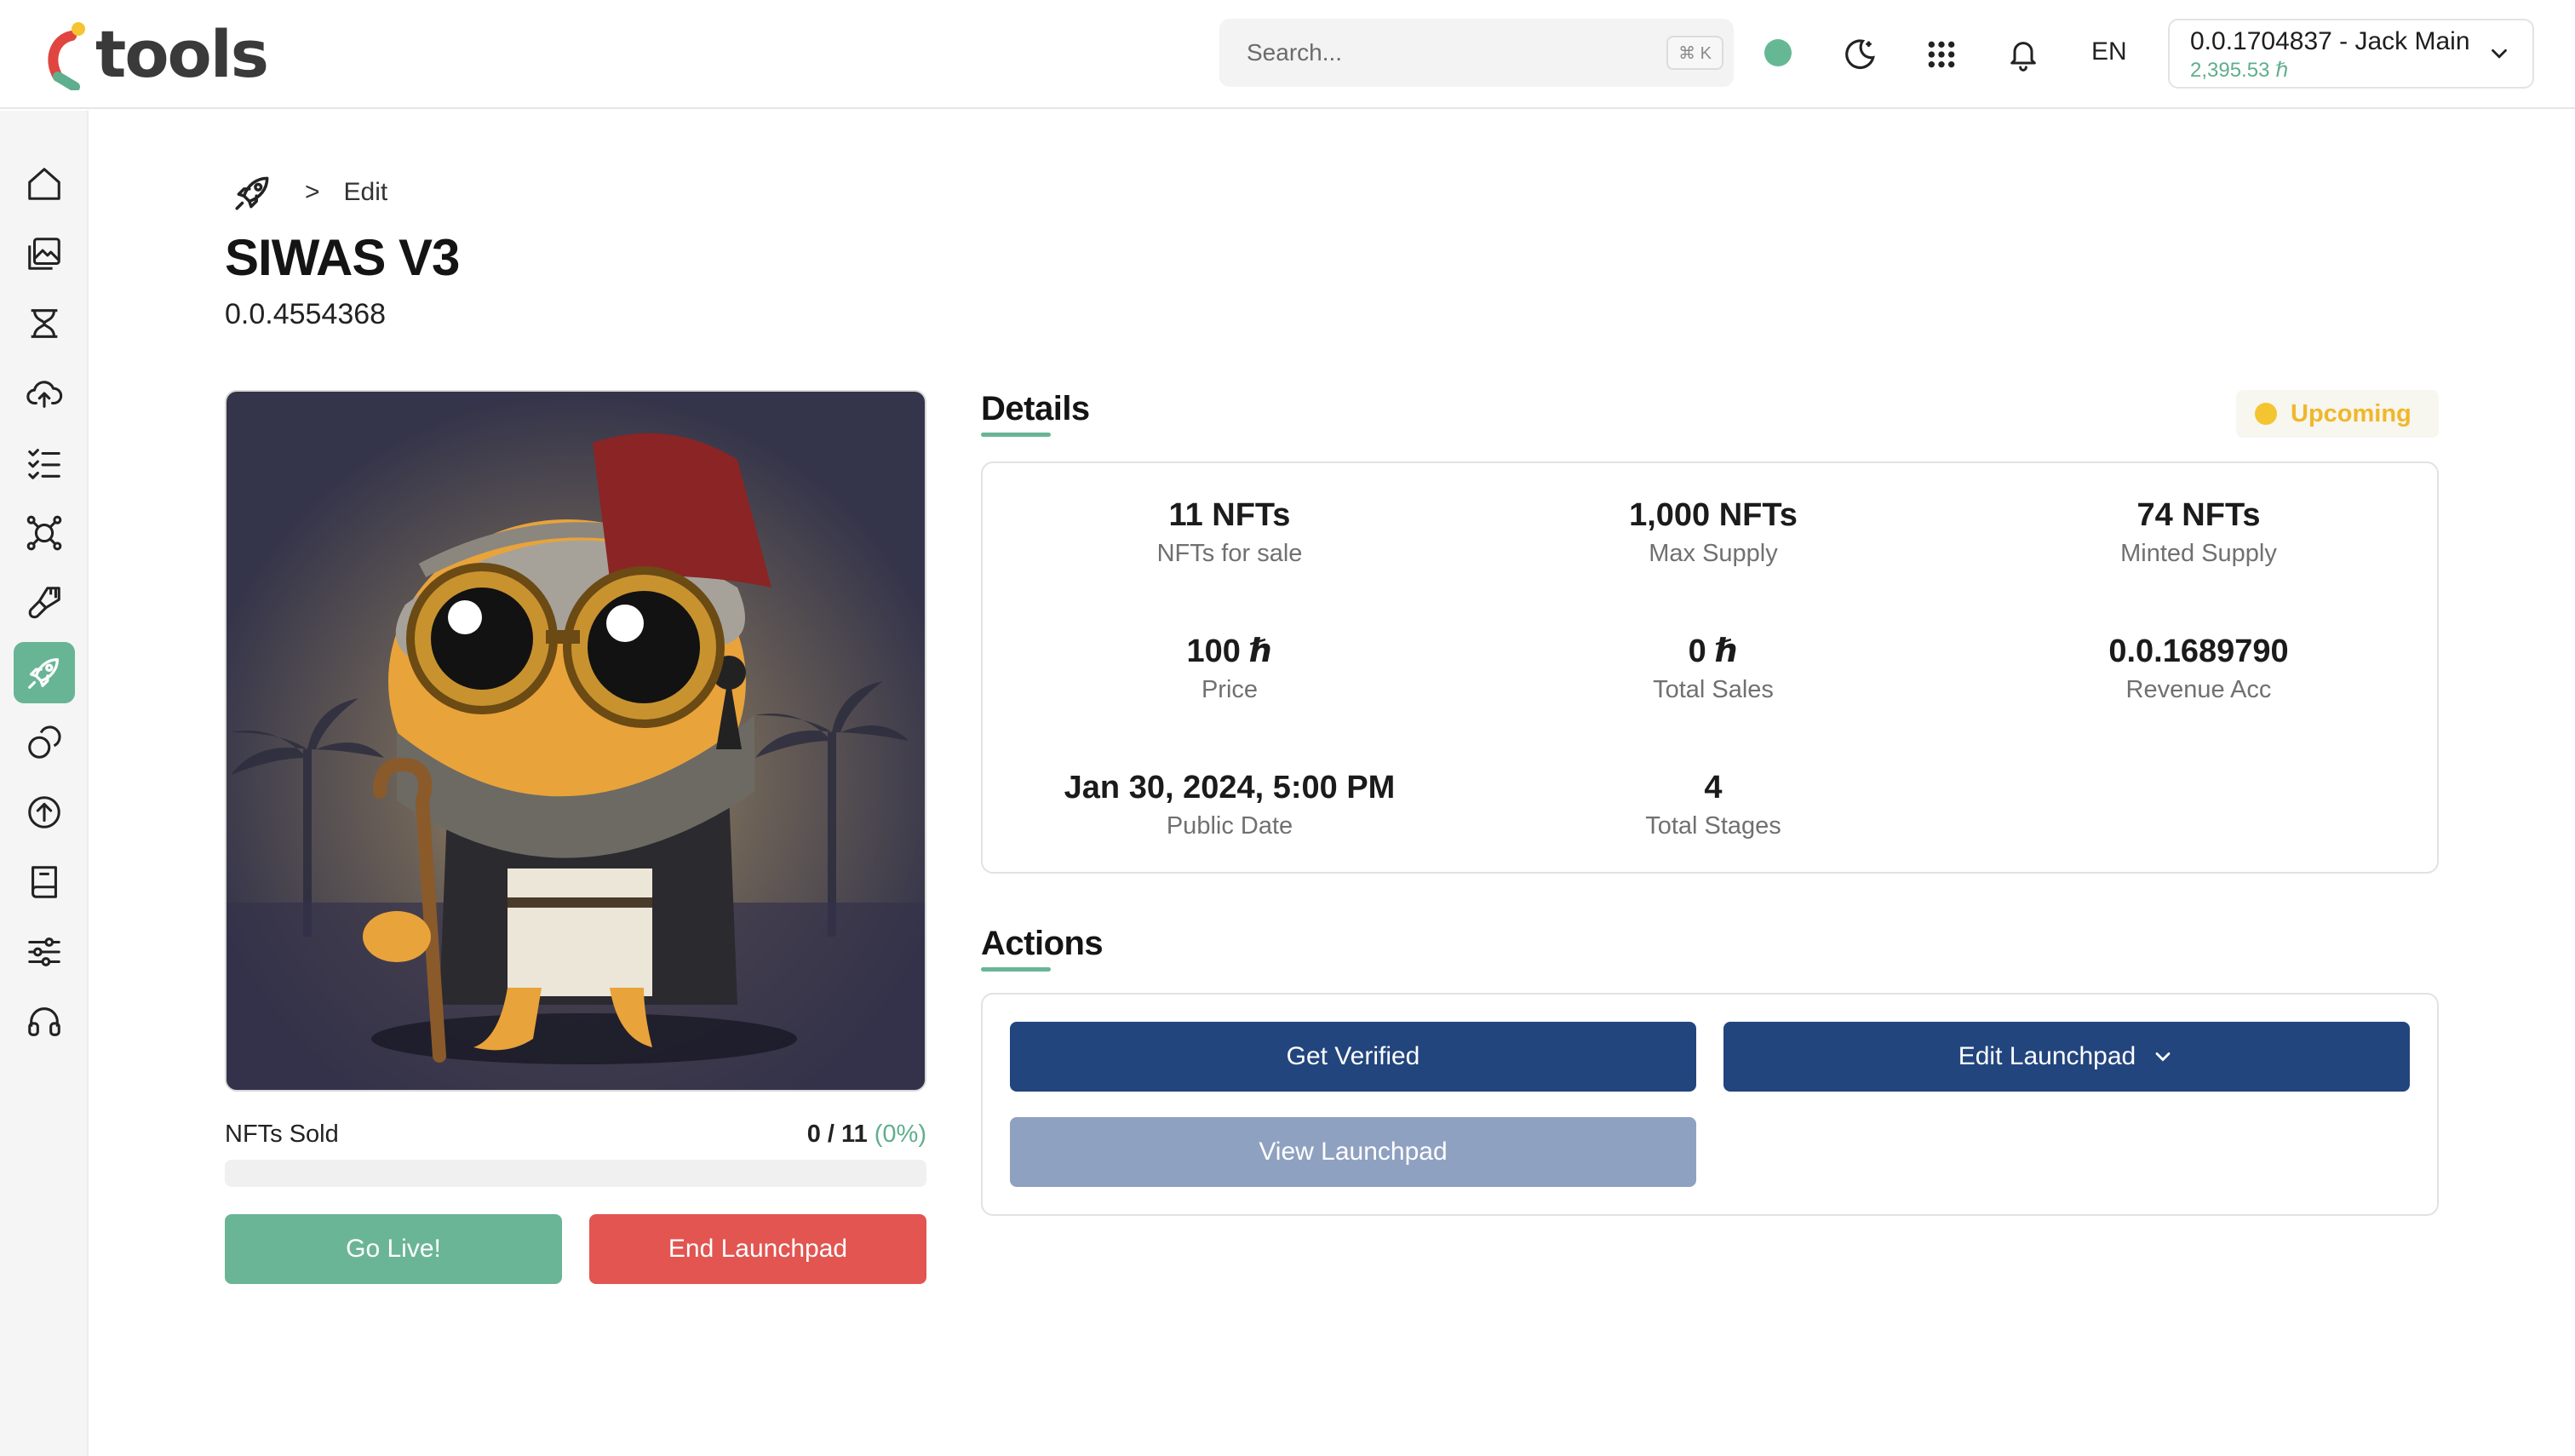  What do you see at coordinates (1035, 409) in the screenshot?
I see `details-heading: Details` at bounding box center [1035, 409].